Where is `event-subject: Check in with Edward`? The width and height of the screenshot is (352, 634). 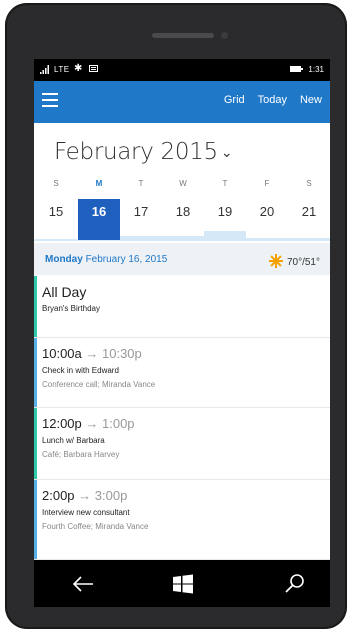 event-subject: Check in with Edward is located at coordinates (80, 370).